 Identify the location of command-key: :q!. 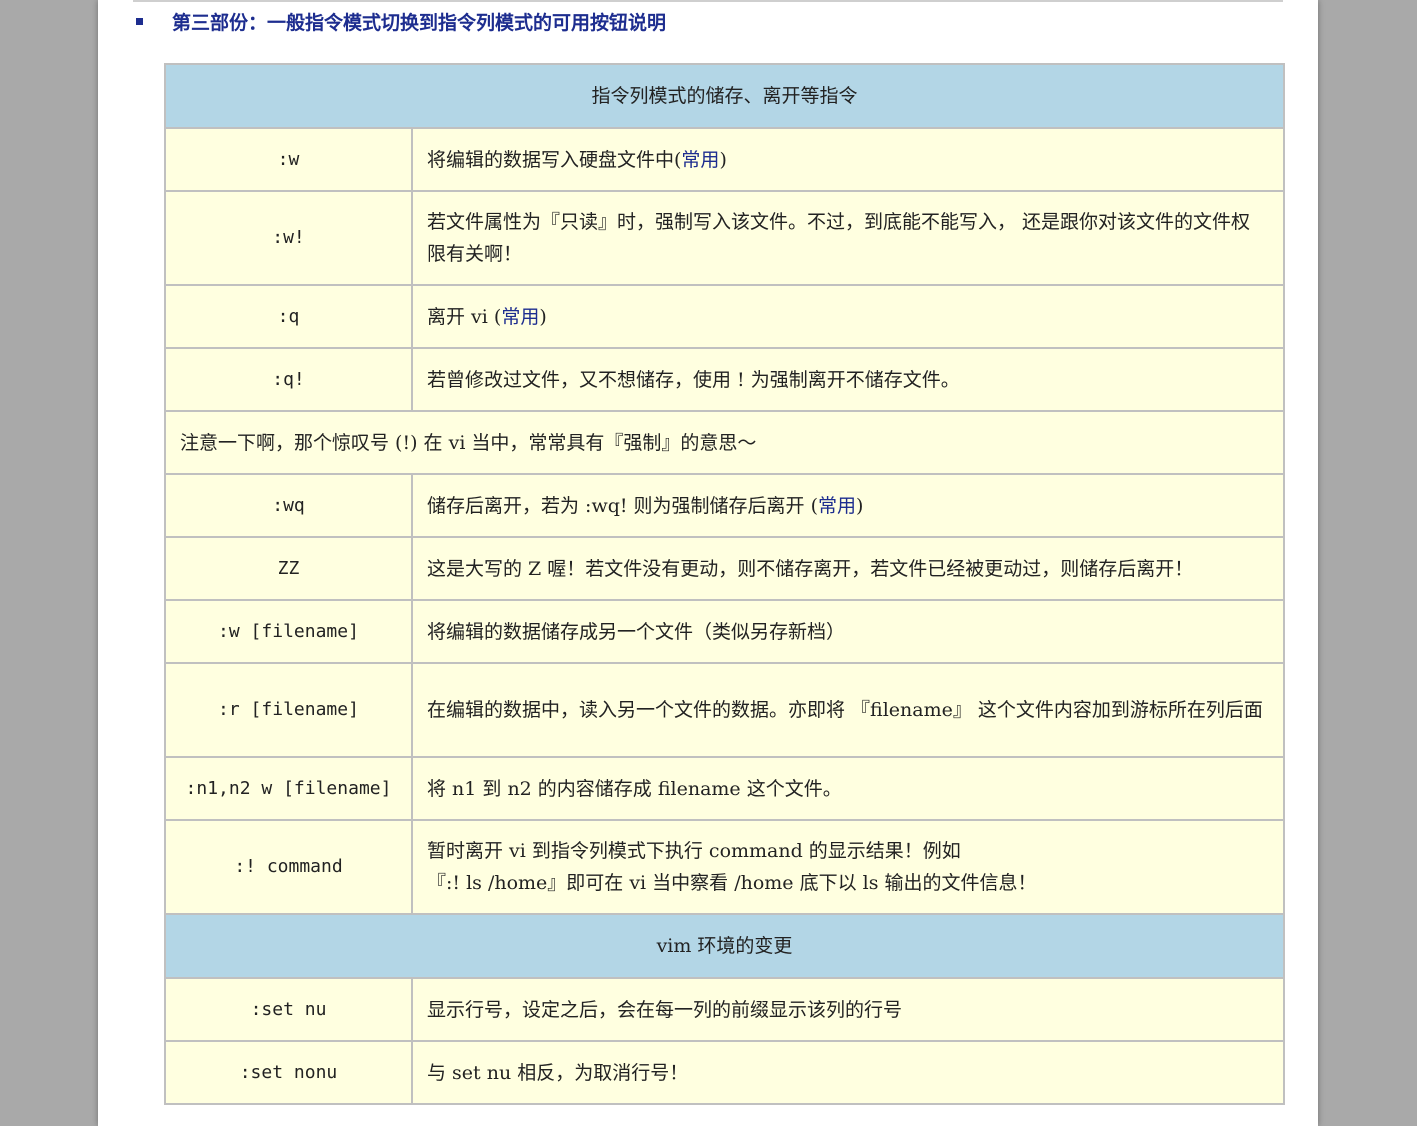
(288, 379).